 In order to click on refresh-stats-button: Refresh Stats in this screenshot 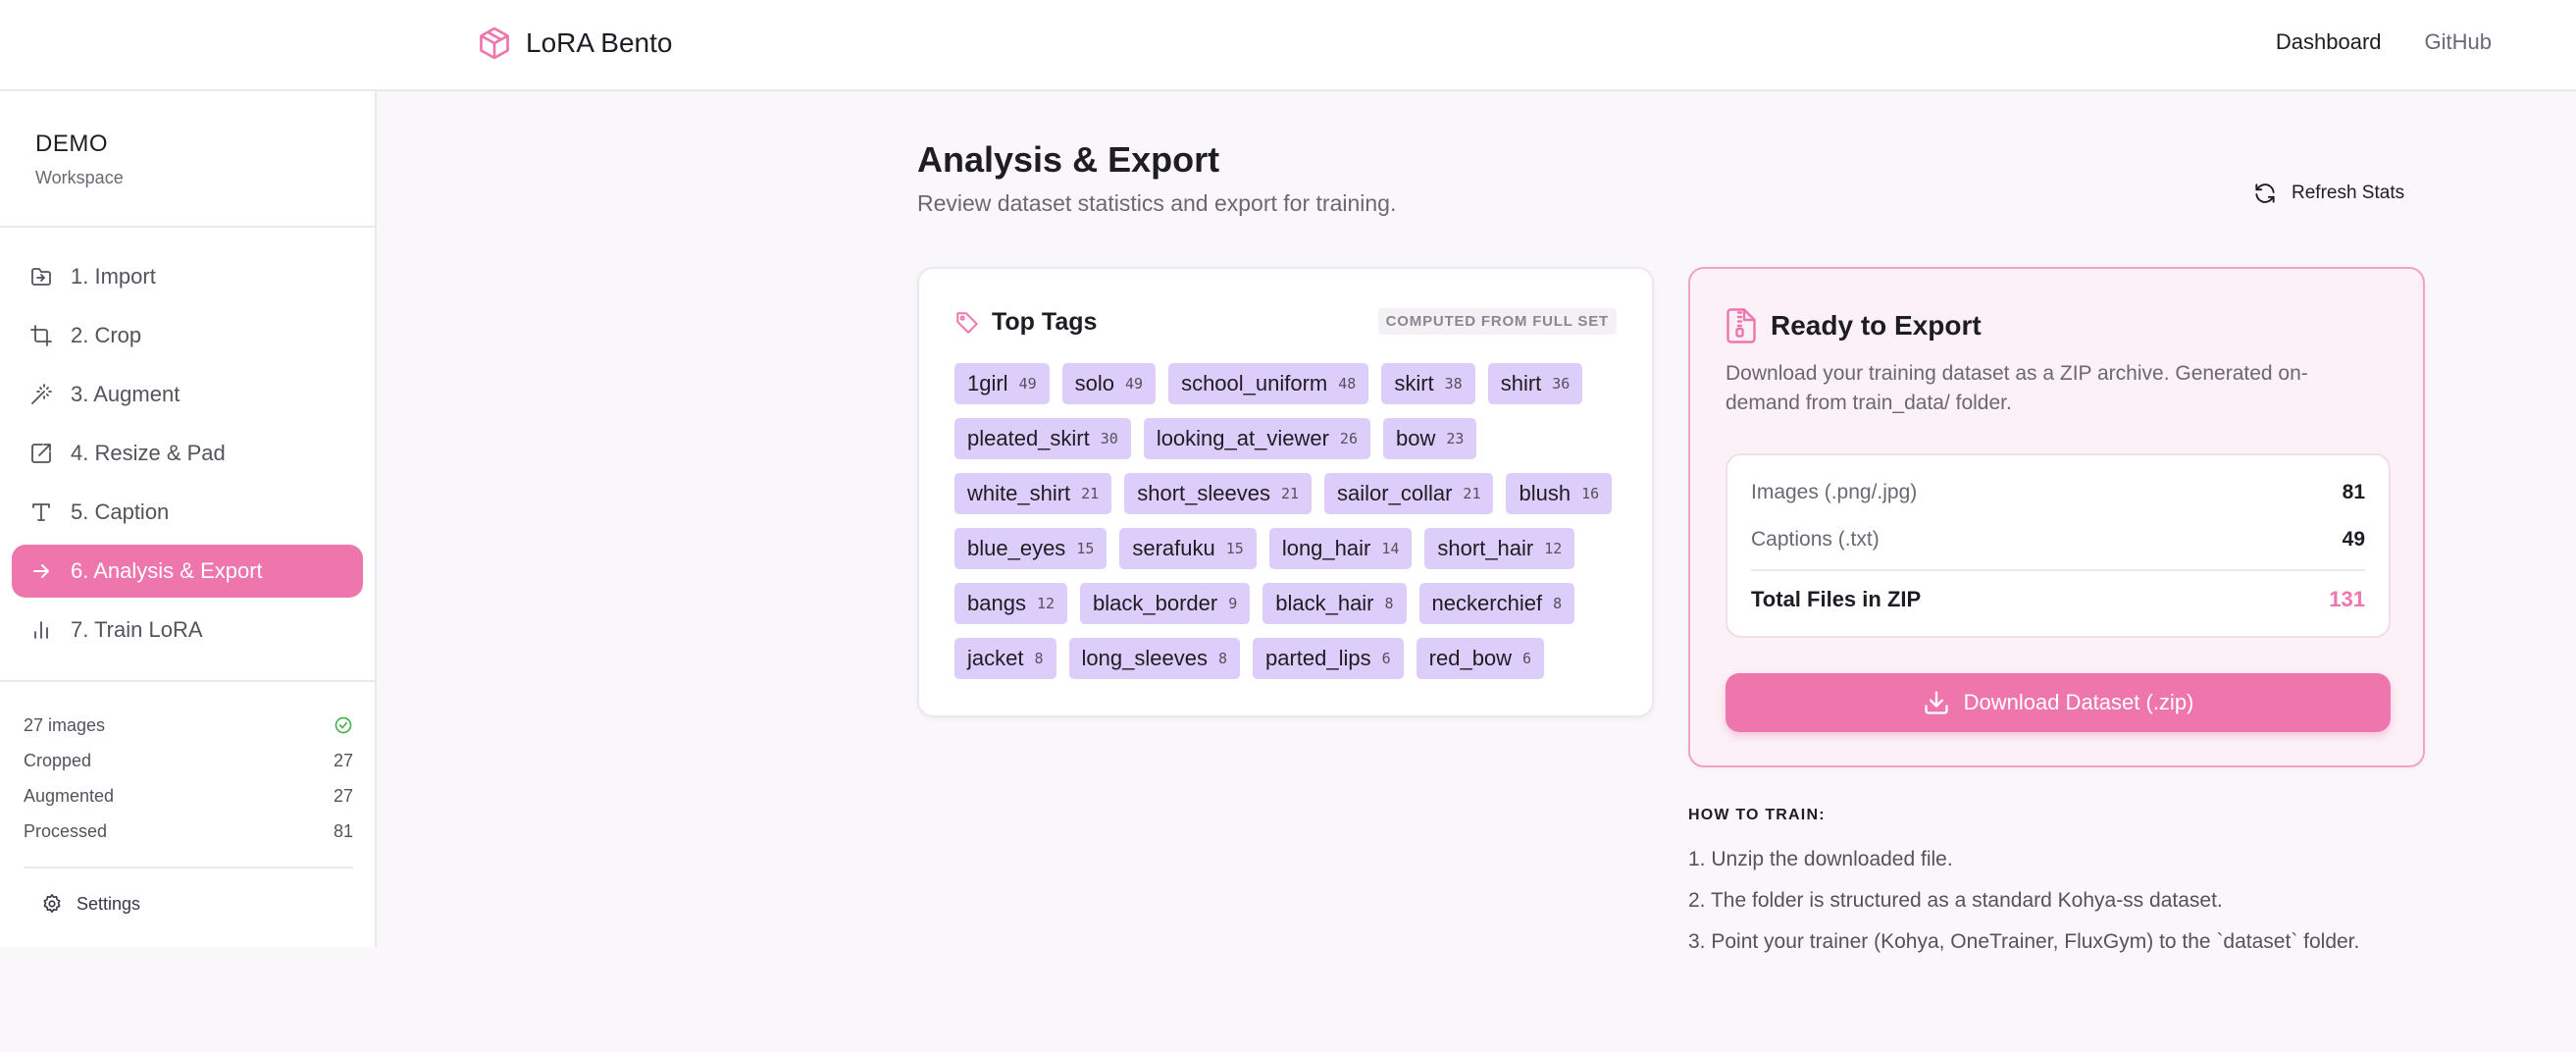, I will do `click(2328, 193)`.